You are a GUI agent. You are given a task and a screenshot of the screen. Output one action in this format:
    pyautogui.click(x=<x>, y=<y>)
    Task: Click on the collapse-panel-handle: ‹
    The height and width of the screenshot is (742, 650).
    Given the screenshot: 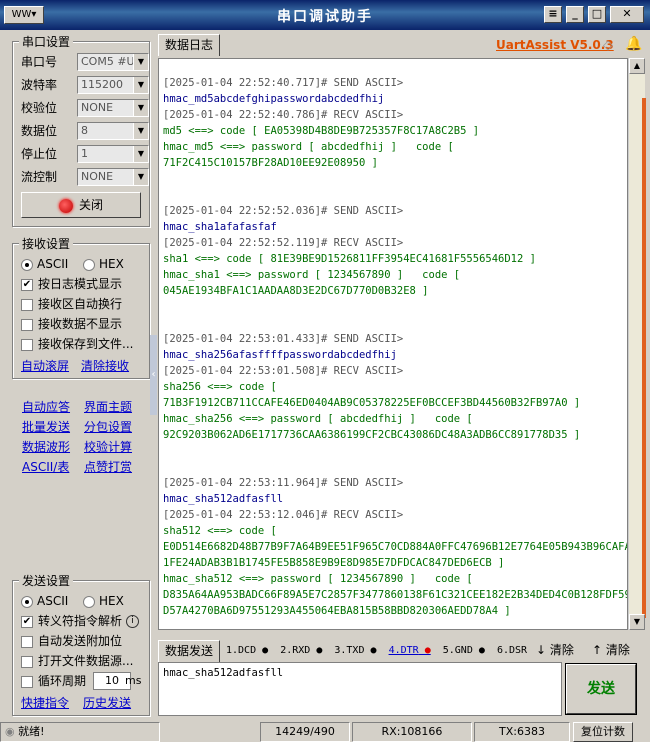 What is the action you would take?
    pyautogui.click(x=153, y=375)
    